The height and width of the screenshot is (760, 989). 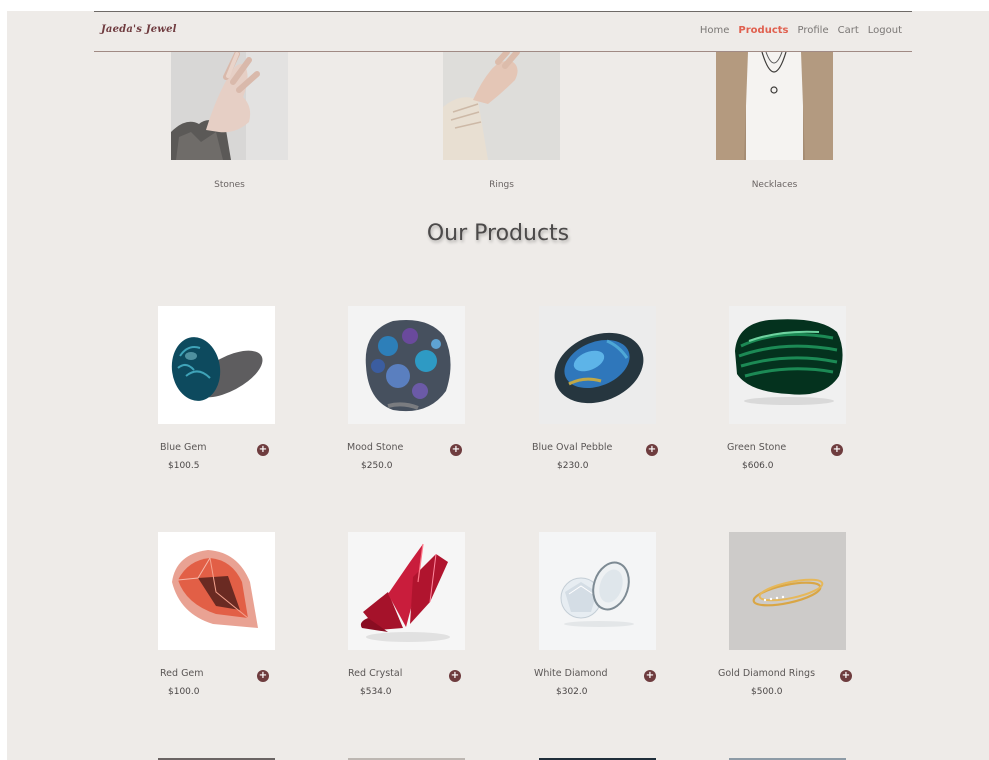 I want to click on category-necklaces: Necklaces, so click(x=774, y=121).